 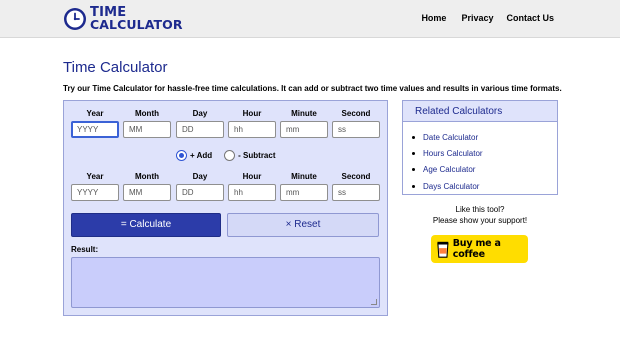 What do you see at coordinates (374, 302) in the screenshot?
I see `resize-handle-icon` at bounding box center [374, 302].